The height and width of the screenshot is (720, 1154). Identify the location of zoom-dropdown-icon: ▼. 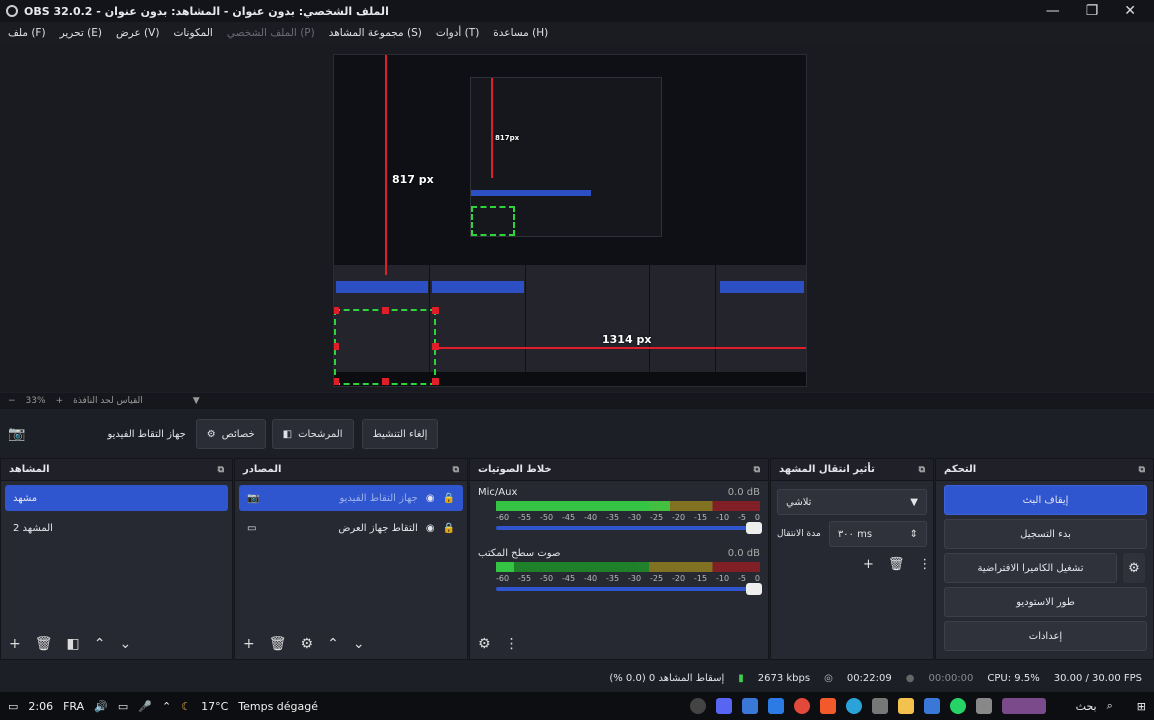
(196, 401).